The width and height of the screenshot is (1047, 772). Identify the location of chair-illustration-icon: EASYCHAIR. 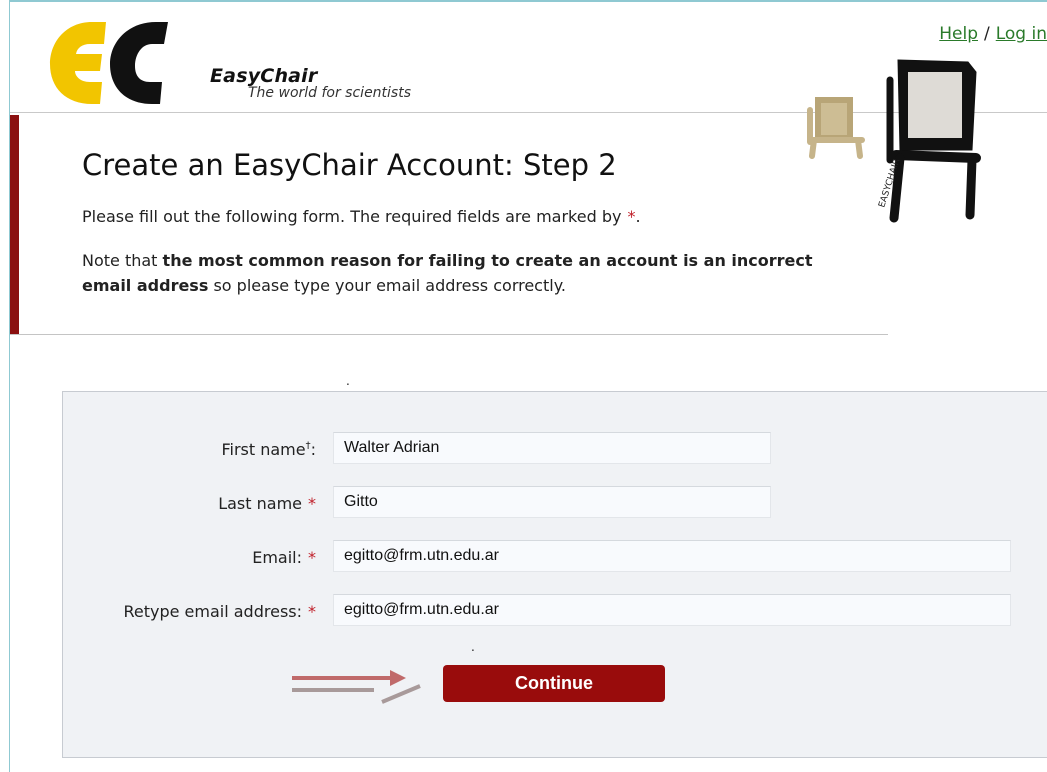
(894, 141).